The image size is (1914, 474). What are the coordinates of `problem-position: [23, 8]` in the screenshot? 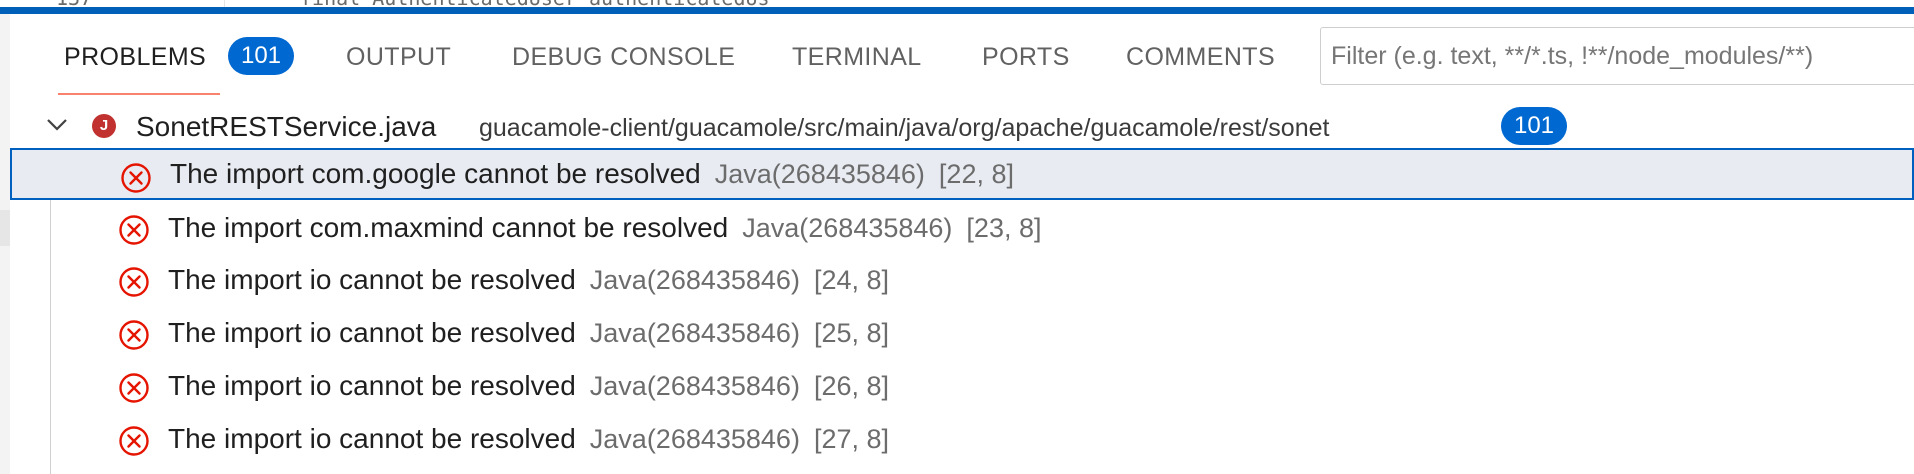 It's located at (1004, 228).